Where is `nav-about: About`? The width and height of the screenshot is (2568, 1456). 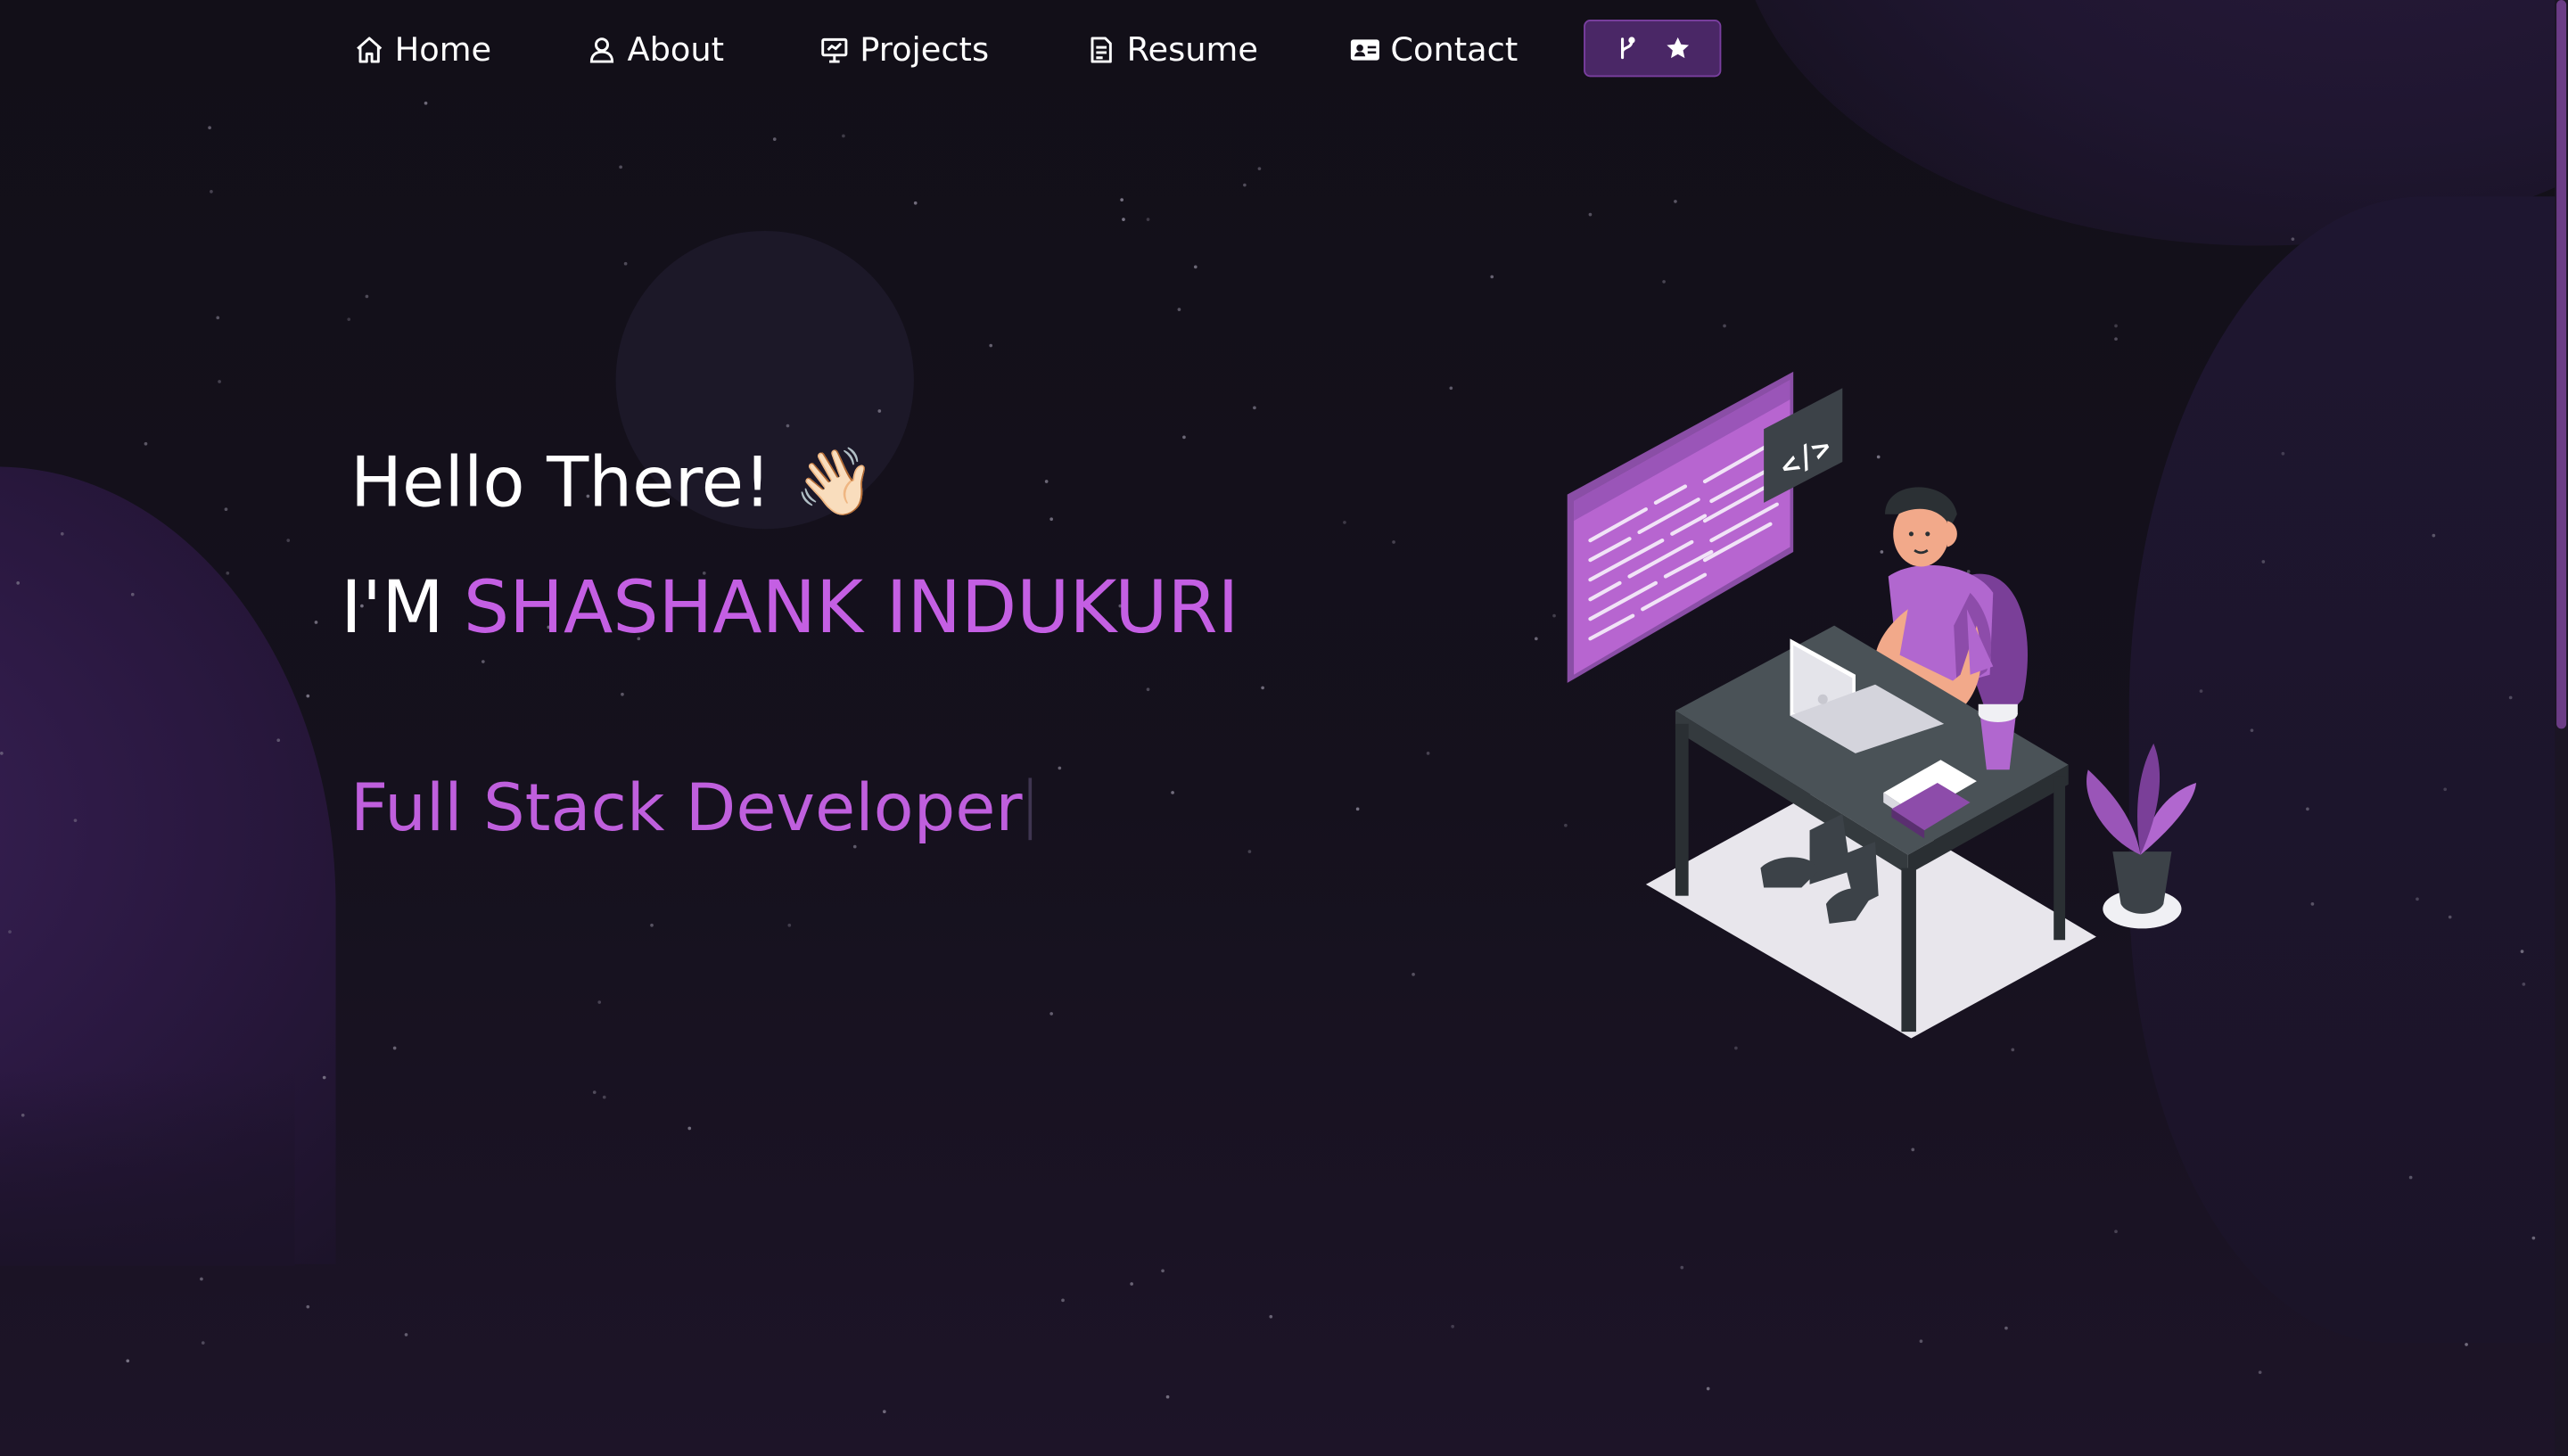
nav-about: About is located at coordinates (656, 49).